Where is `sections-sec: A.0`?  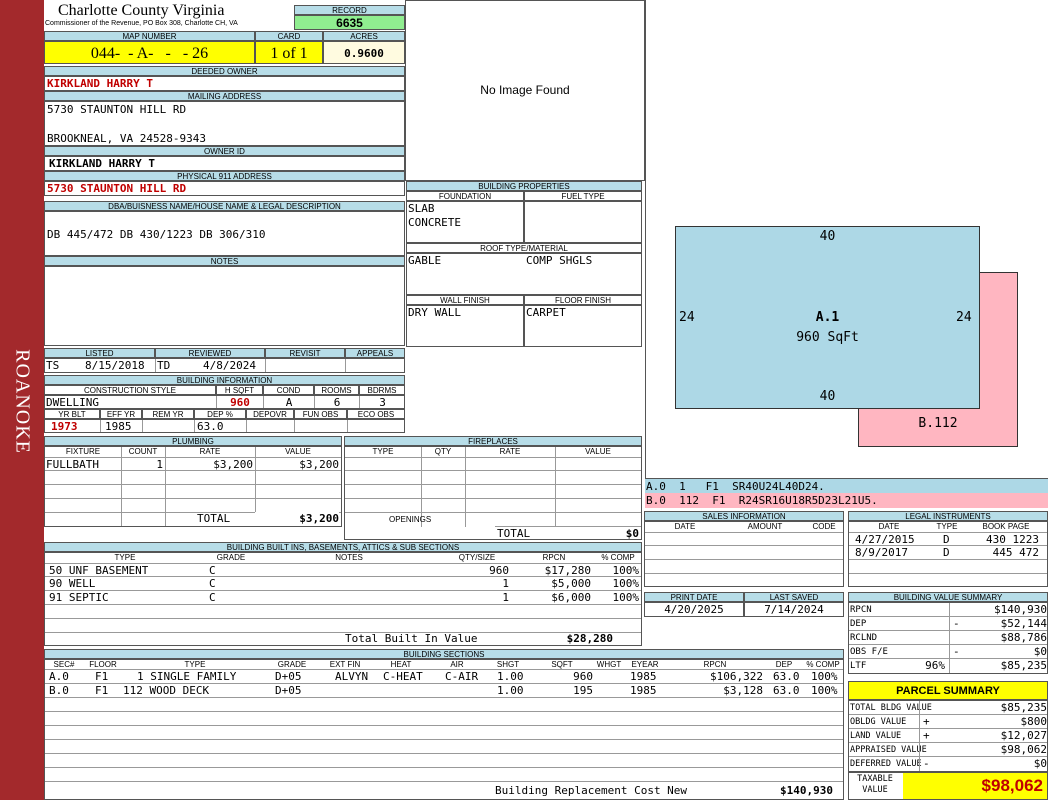
sections-sec: A.0 is located at coordinates (59, 676).